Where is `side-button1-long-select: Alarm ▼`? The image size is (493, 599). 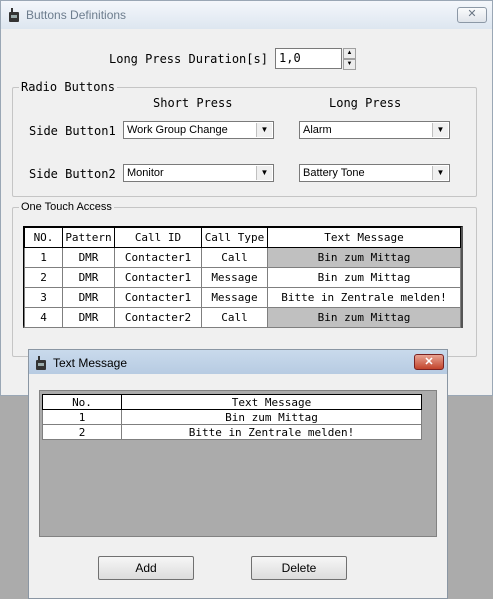
side-button1-long-select: Alarm ▼ is located at coordinates (374, 130).